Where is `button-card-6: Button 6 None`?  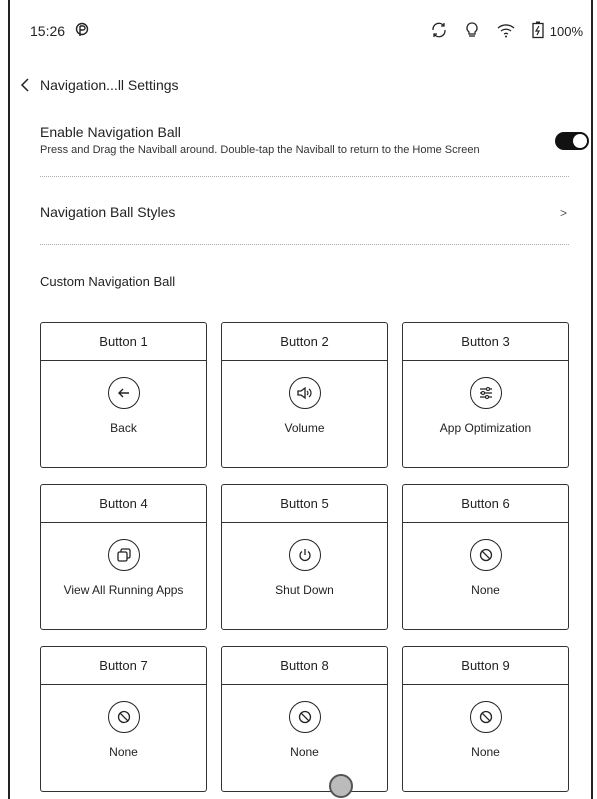
button-card-6: Button 6 None is located at coordinates (485, 557).